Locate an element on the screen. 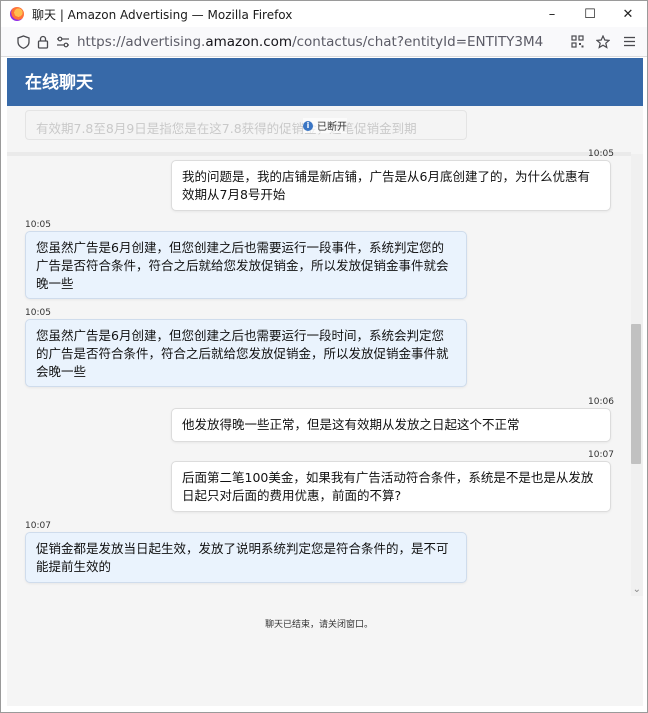 The height and width of the screenshot is (713, 648). info-icon: i is located at coordinates (308, 125).